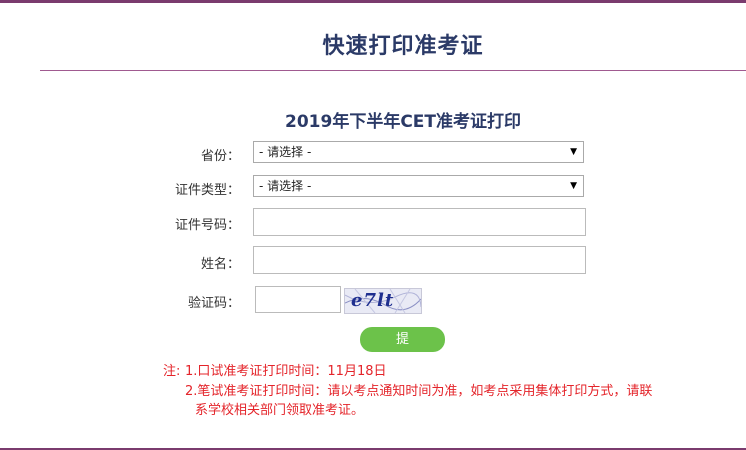 This screenshot has width=746, height=450. I want to click on note-line-2: 2.笔试准考证打印时间：请以考点通知时间为准，如考点采用集体打印方式，请联, so click(419, 391).